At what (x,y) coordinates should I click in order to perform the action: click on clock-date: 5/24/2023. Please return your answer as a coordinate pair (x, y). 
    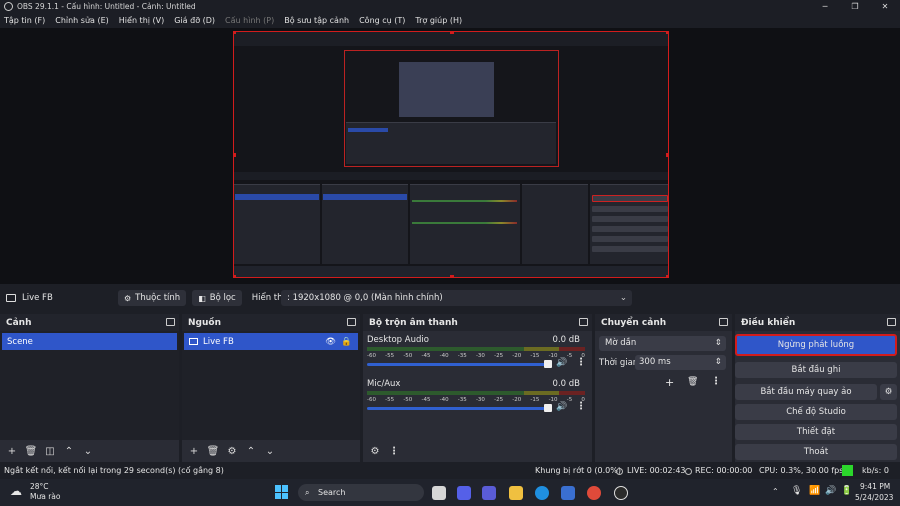
    Looking at the image, I should click on (874, 497).